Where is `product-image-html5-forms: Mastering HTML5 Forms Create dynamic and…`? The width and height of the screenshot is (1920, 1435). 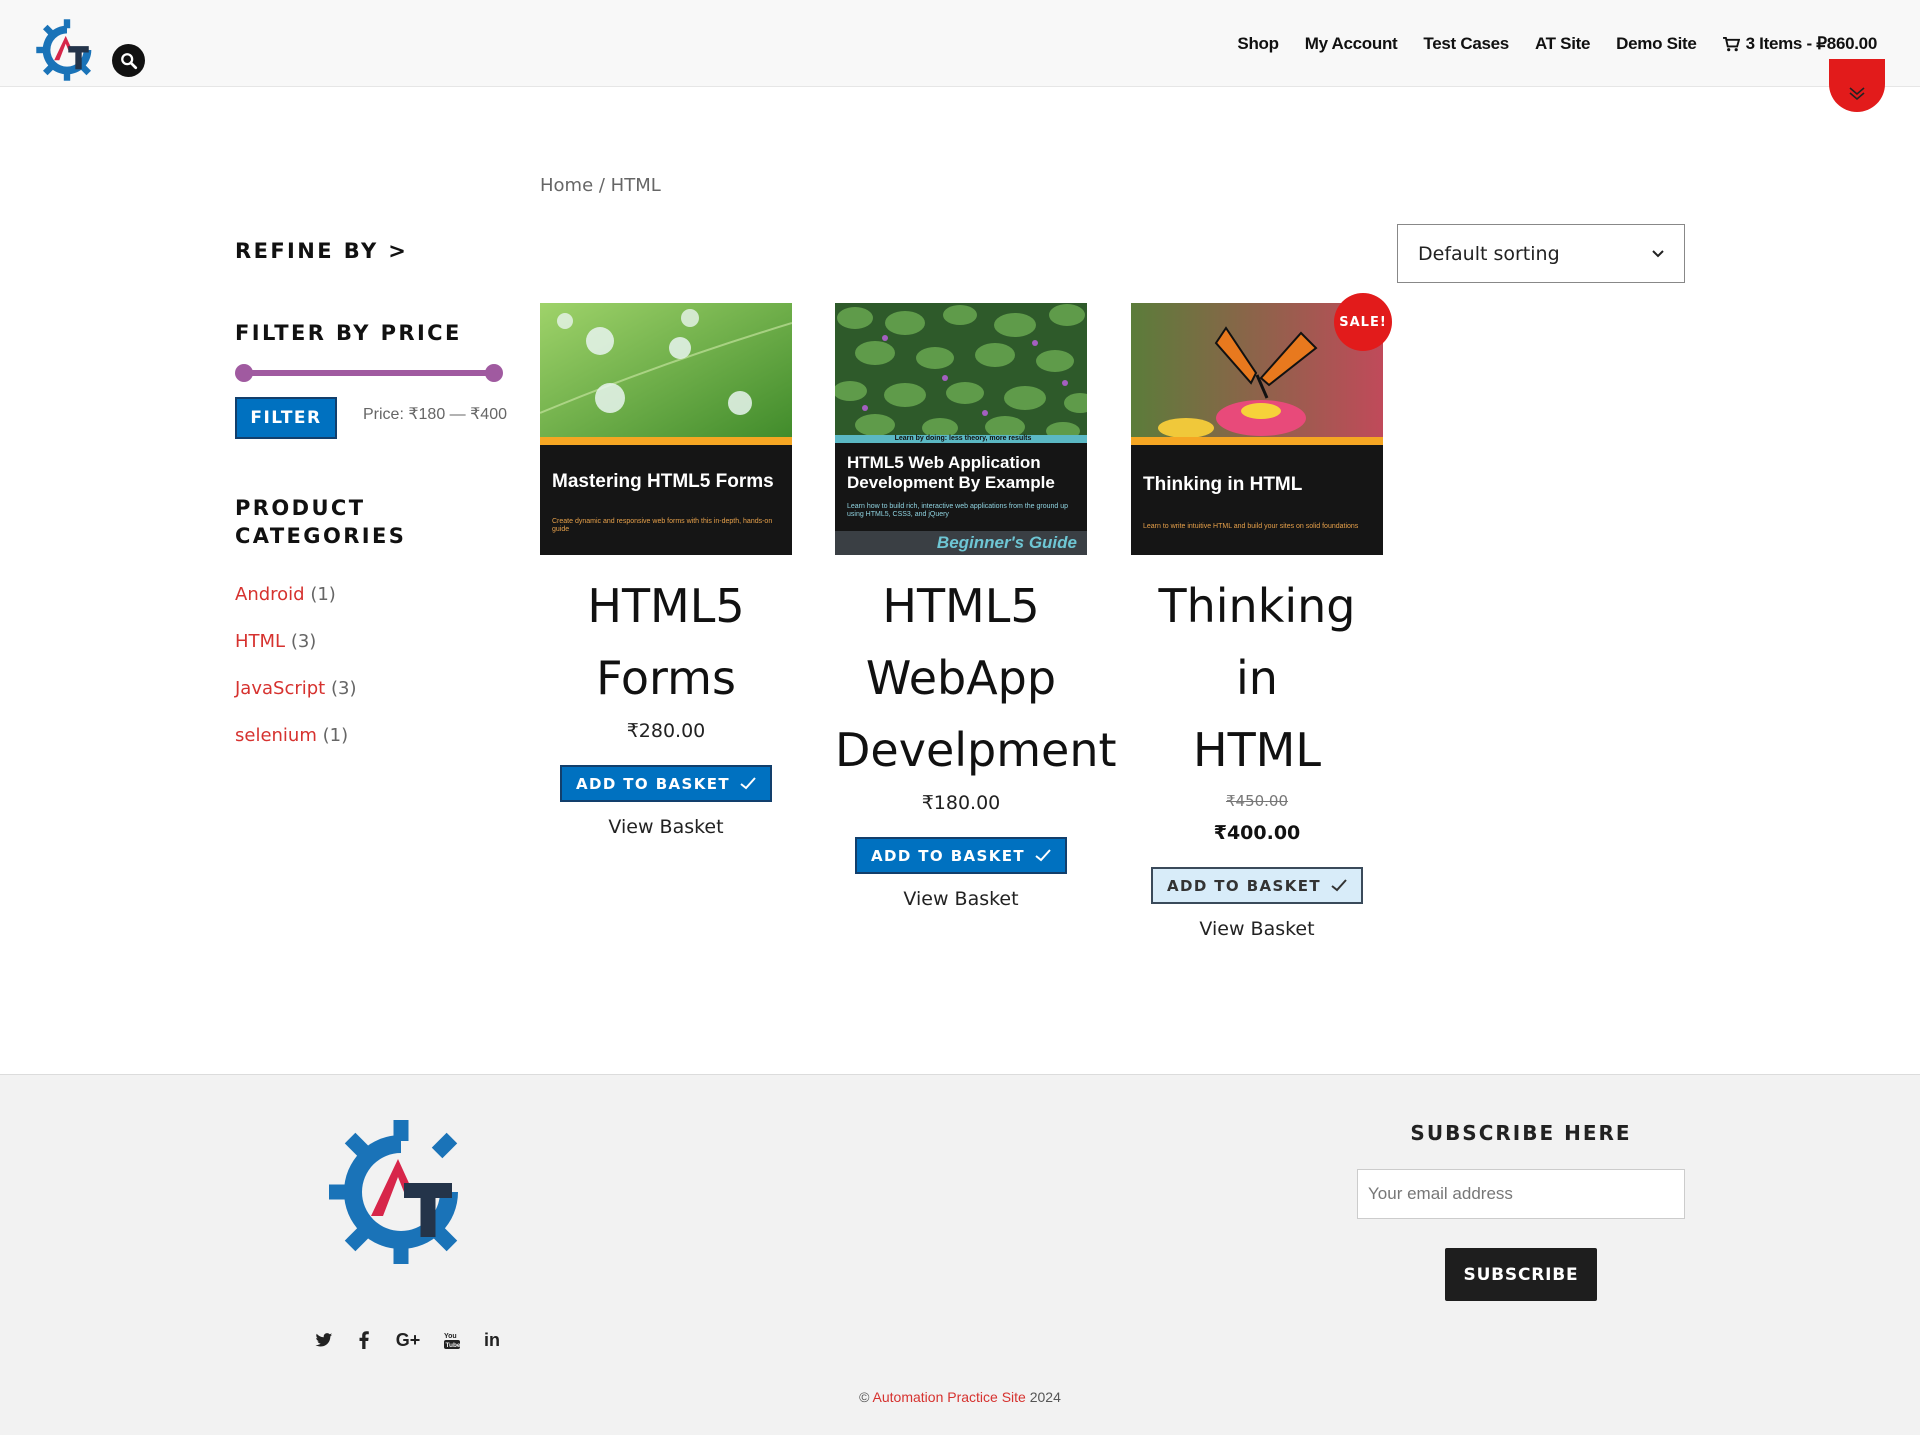 product-image-html5-forms: Mastering HTML5 Forms Create dynamic and… is located at coordinates (666, 429).